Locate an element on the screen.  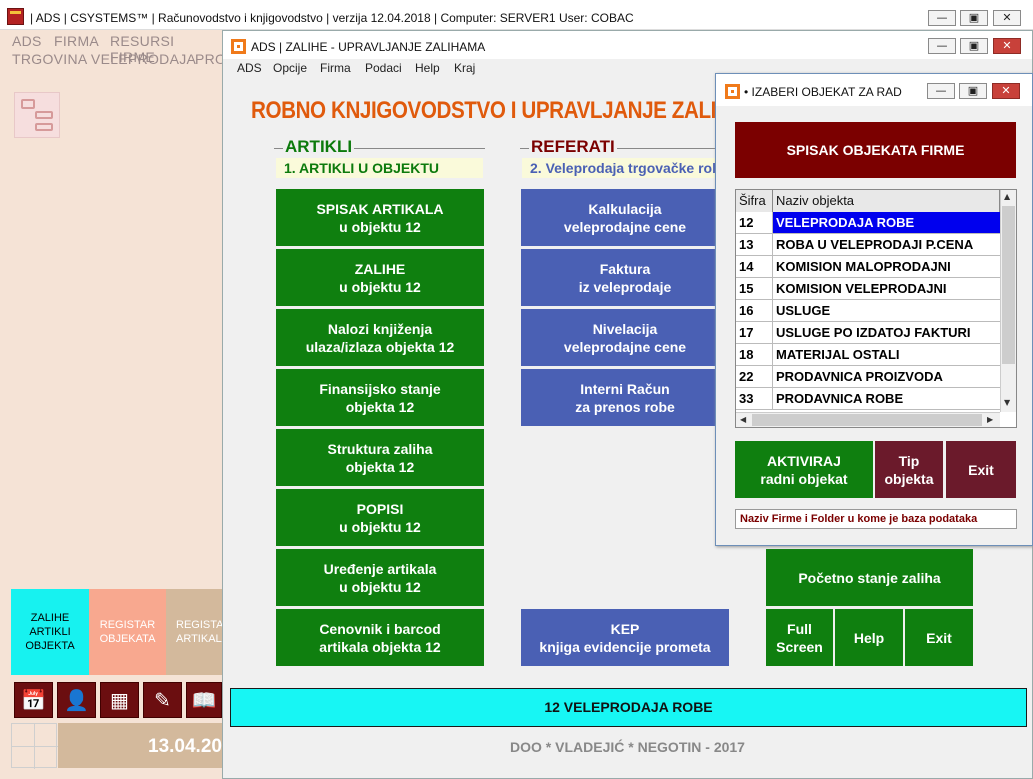
cell-naziv: VELEPRODAJA ROBE is located at coordinates (886, 222).